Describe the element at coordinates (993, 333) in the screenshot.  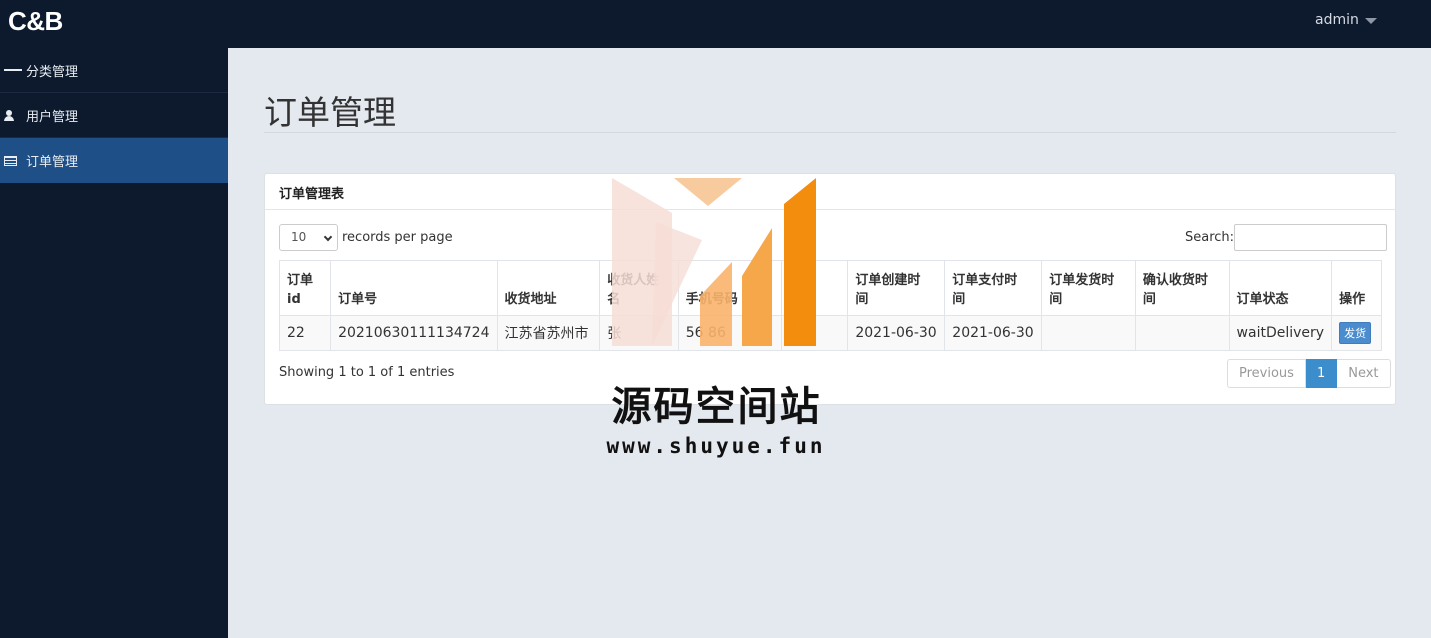
I see `cell-paid: 2021-06-30` at that location.